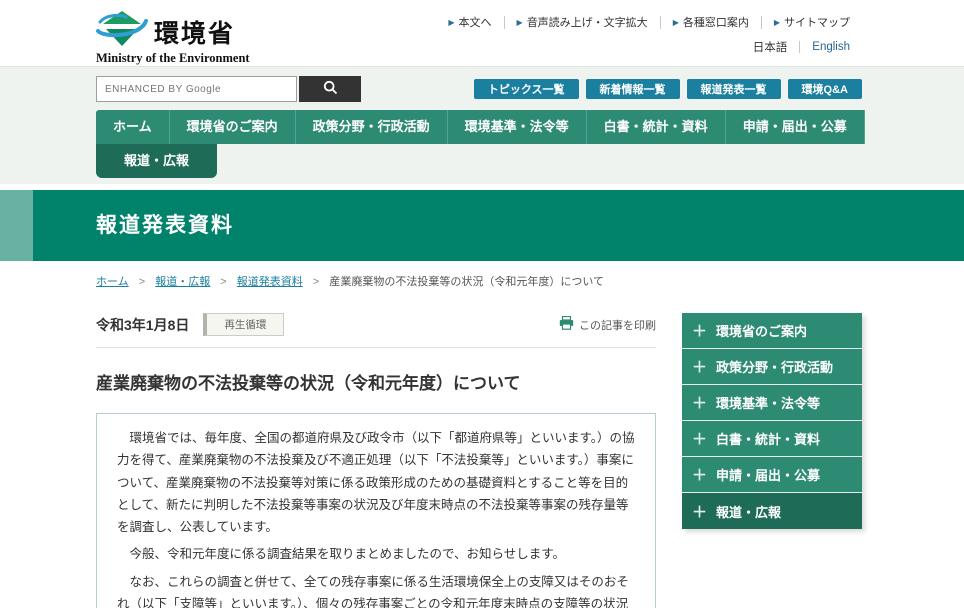  Describe the element at coordinates (143, 324) in the screenshot. I see `article-date: 令和3年1月8日` at that location.